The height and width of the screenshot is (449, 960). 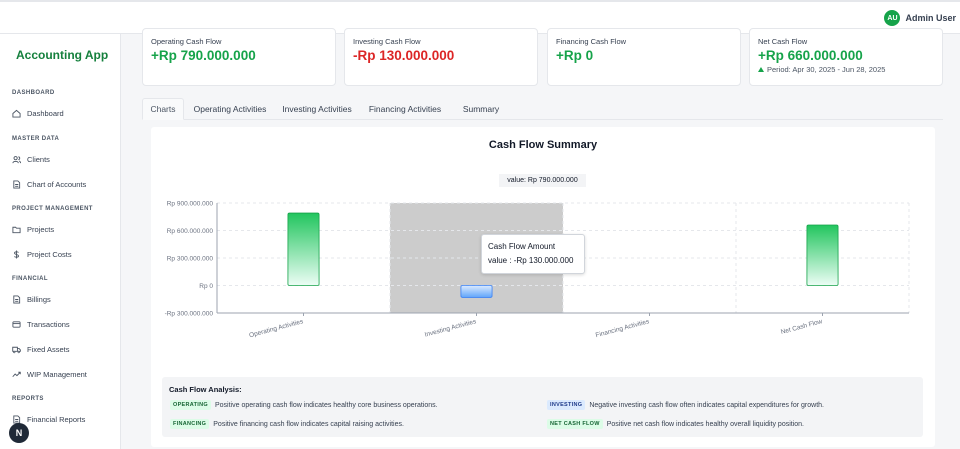 I want to click on sidebar-item-dashboard: Dashboard, so click(x=38, y=113).